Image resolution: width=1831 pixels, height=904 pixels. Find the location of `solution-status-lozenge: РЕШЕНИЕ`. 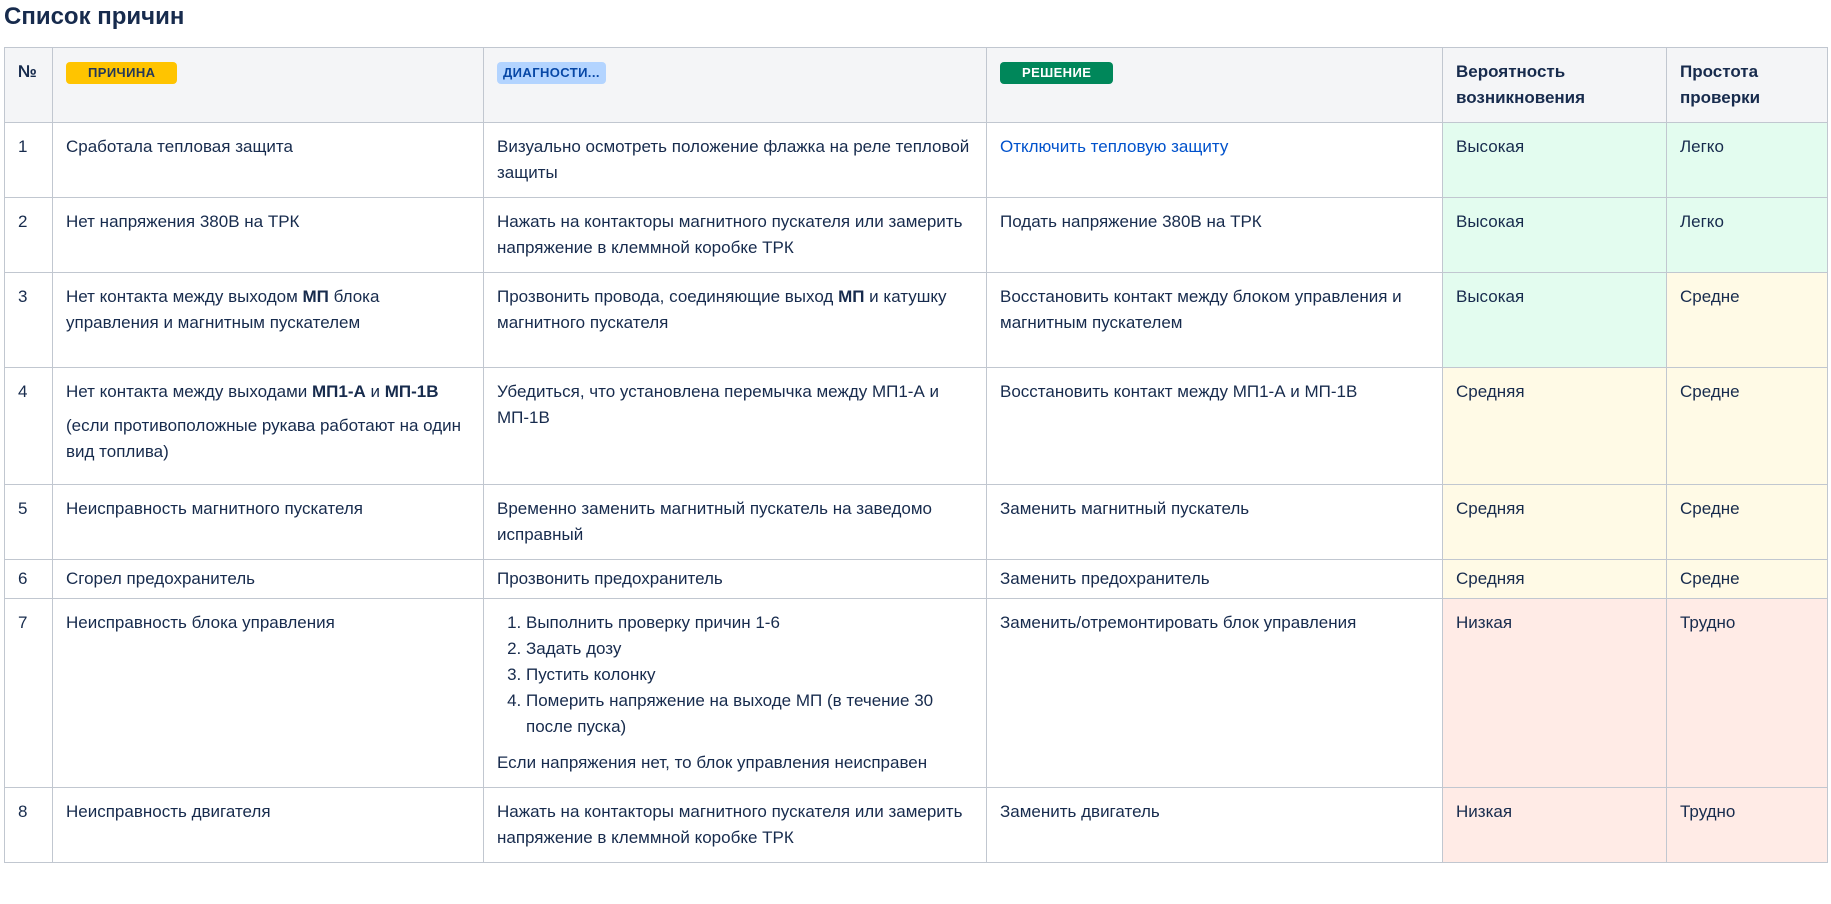

solution-status-lozenge: РЕШЕНИЕ is located at coordinates (1057, 73).